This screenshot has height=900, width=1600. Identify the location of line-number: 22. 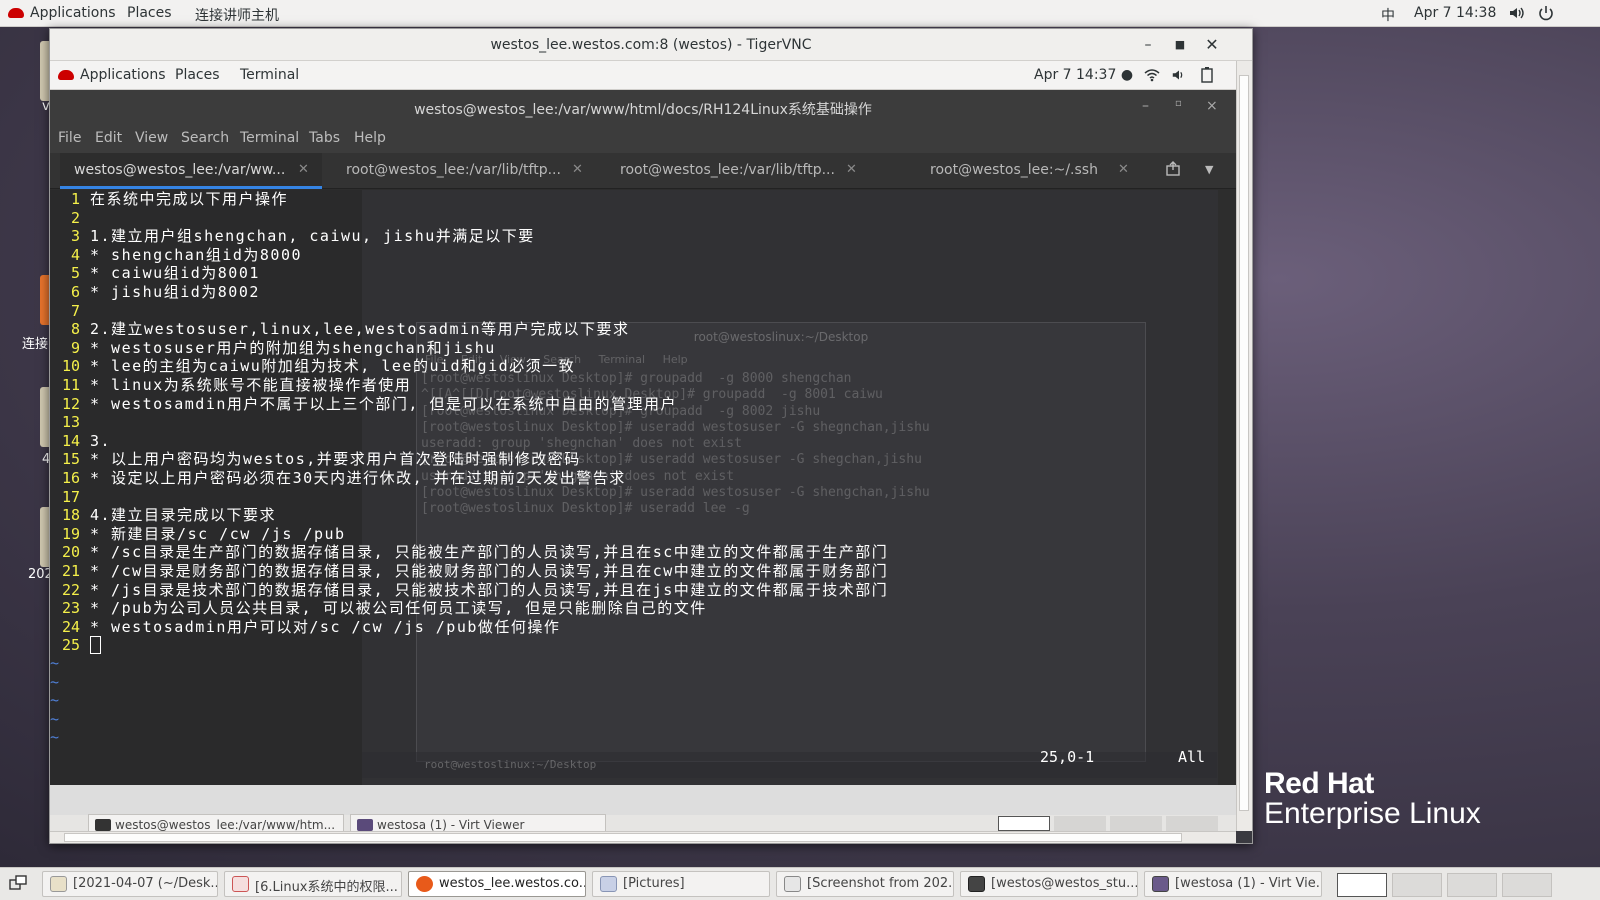
(70, 589).